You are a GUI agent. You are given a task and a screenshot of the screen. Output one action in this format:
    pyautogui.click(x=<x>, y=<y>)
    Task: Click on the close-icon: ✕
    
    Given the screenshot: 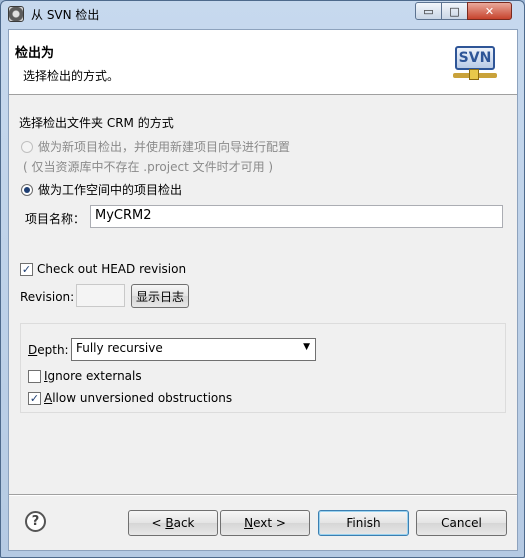 What is the action you would take?
    pyautogui.click(x=489, y=11)
    